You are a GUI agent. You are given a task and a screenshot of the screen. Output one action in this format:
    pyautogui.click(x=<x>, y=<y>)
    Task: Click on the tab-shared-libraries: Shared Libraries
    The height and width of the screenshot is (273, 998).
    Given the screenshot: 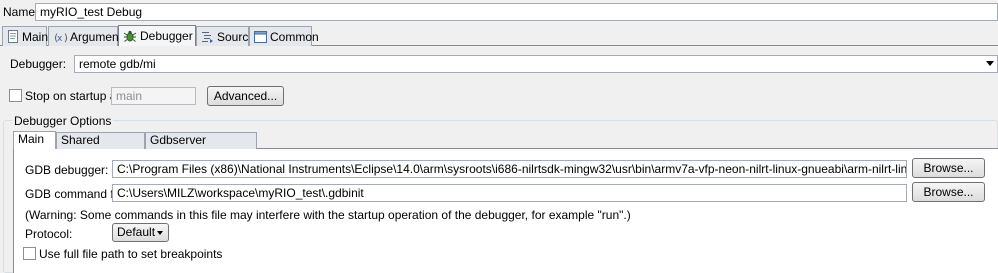 What is the action you would take?
    pyautogui.click(x=100, y=147)
    